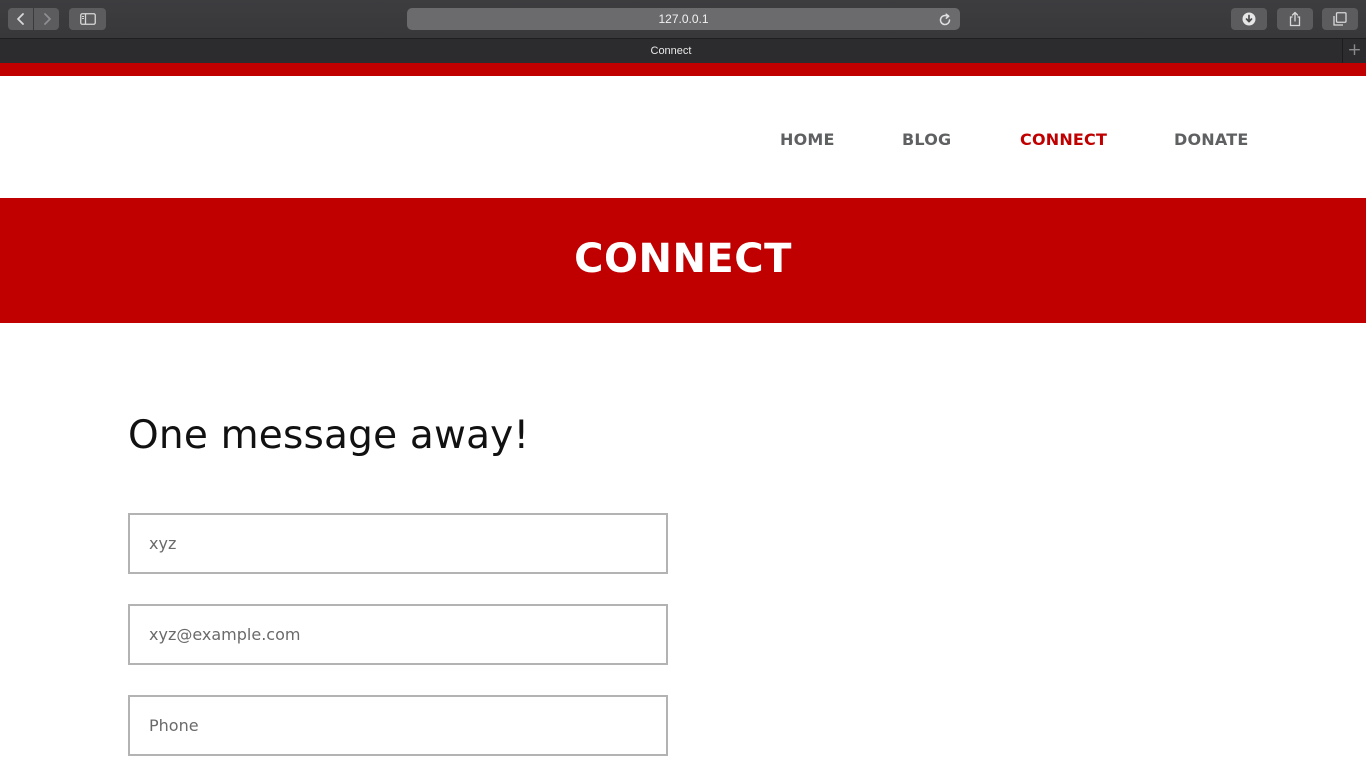  I want to click on download-icon, so click(1249, 19).